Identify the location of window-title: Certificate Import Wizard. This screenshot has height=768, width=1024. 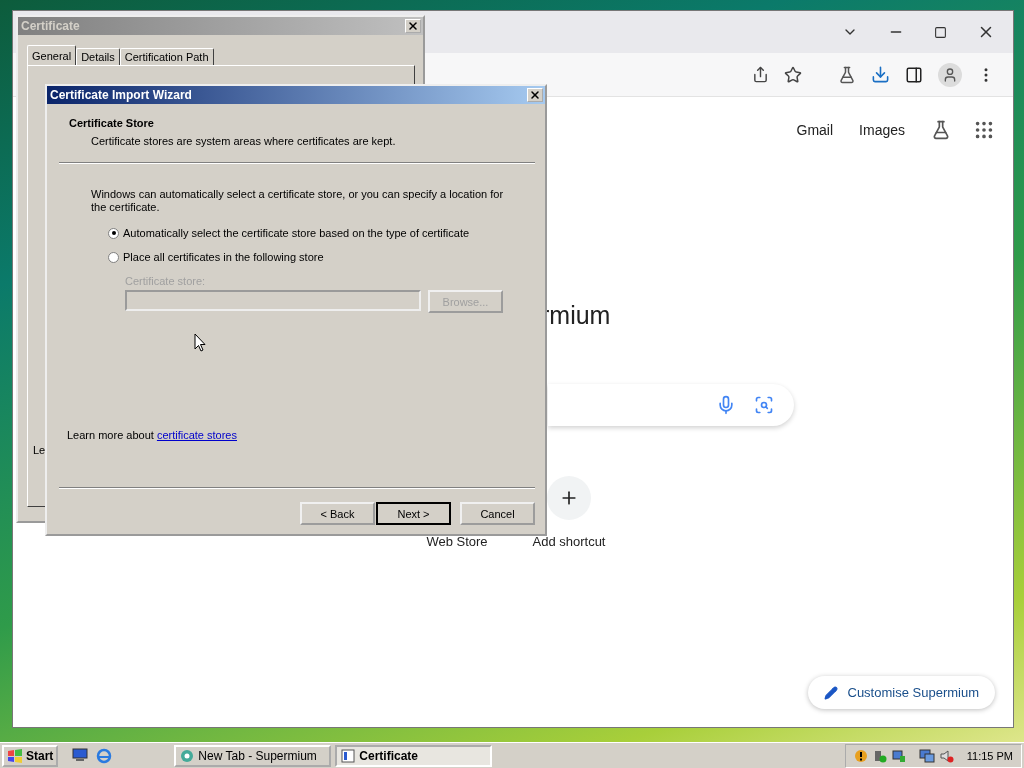
(121, 95).